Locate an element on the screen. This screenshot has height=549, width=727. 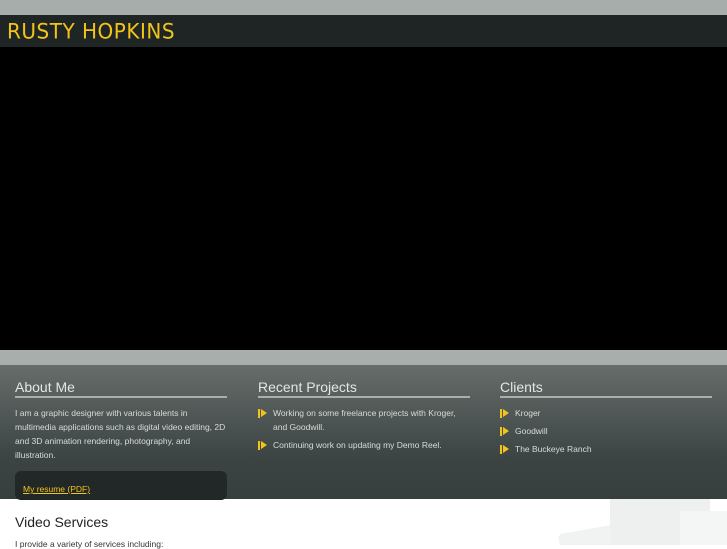
about-title: About Me is located at coordinates (121, 388).